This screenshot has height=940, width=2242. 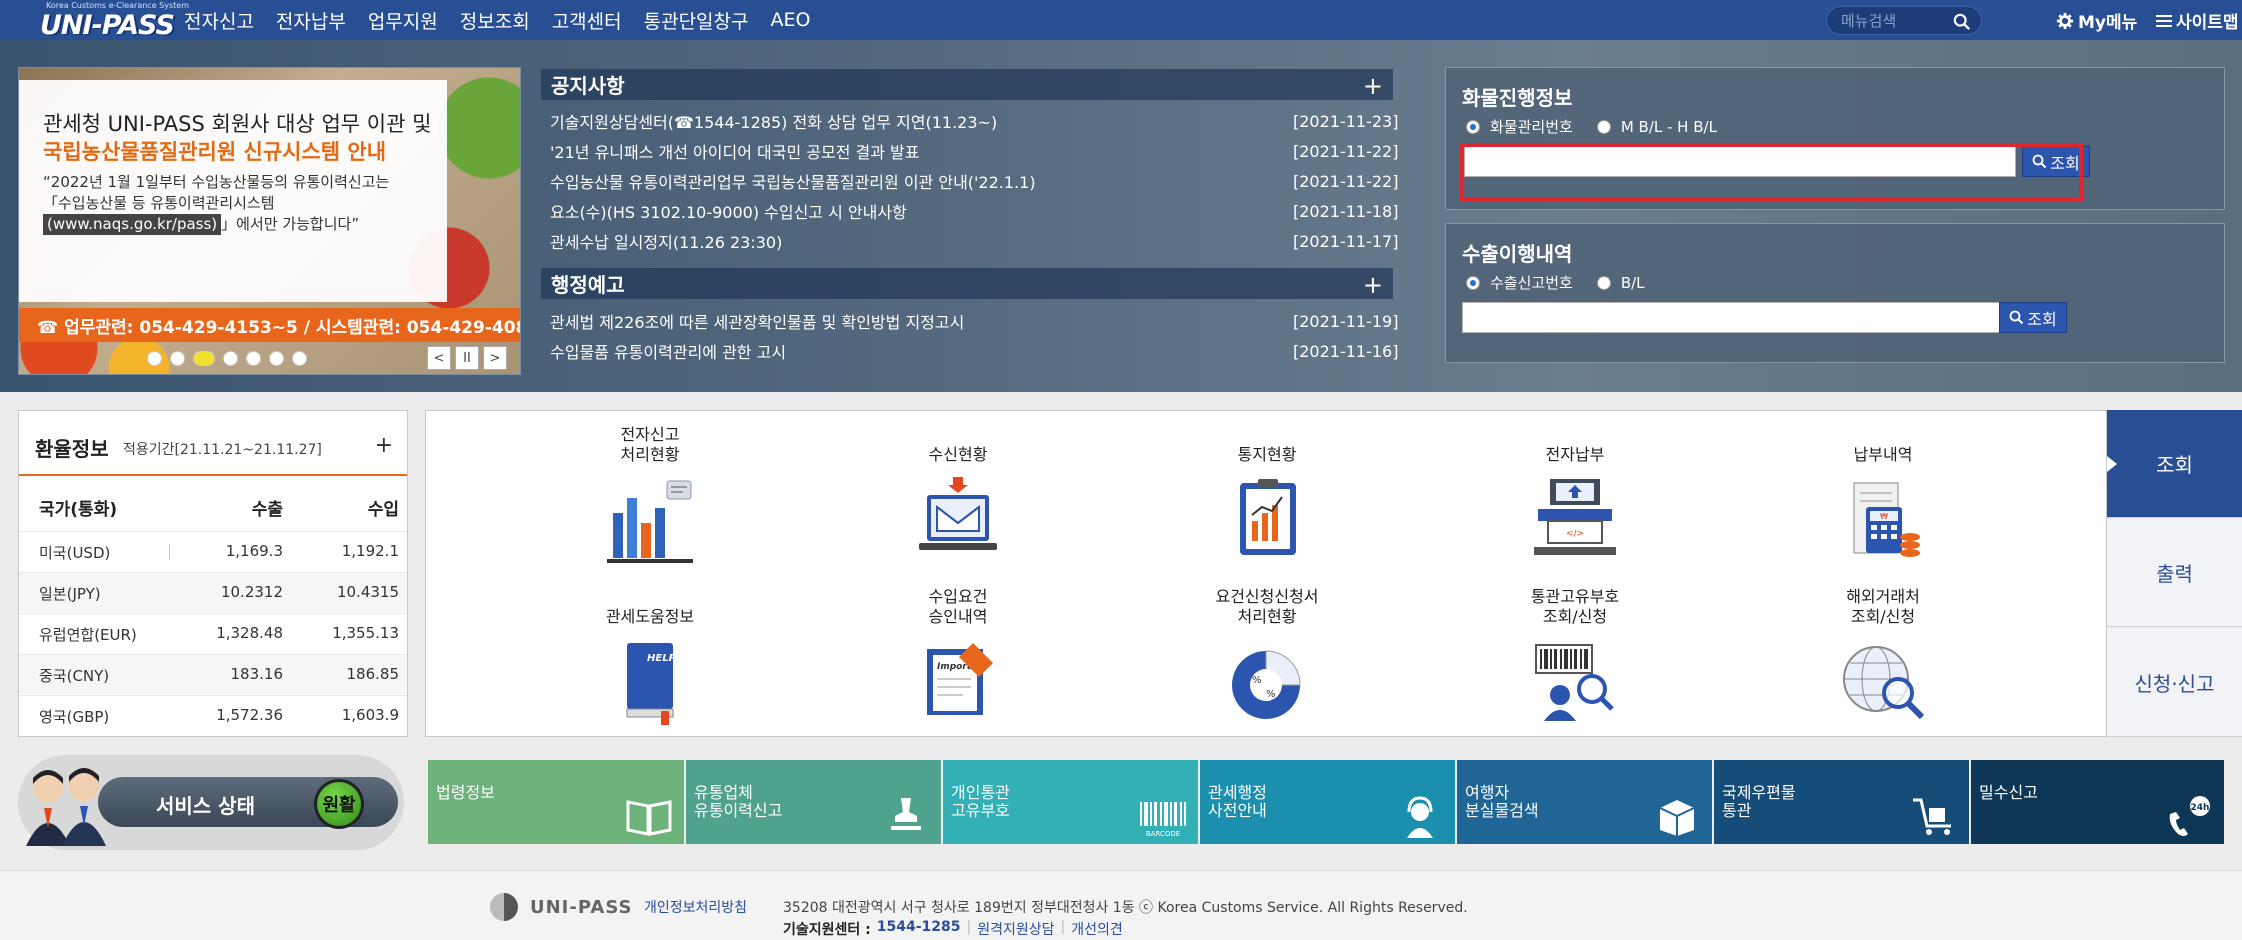 What do you see at coordinates (958, 498) in the screenshot?
I see `service-receive-status: 수신현황` at bounding box center [958, 498].